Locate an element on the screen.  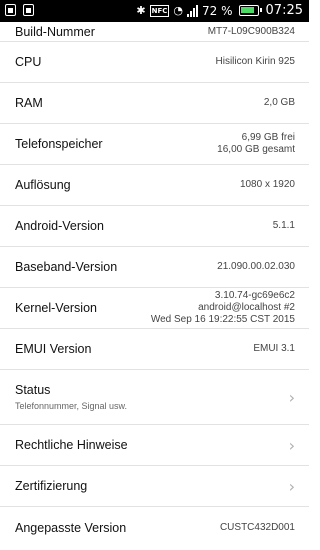
nfc-icon: NFC is located at coordinates (159, 10).